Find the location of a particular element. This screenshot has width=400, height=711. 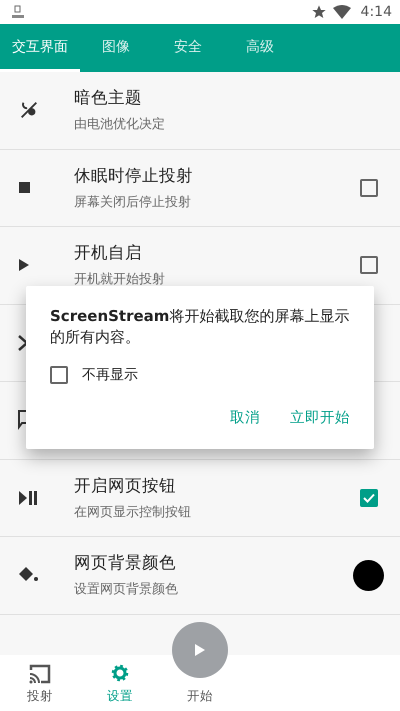

cast-icon is located at coordinates (40, 674).